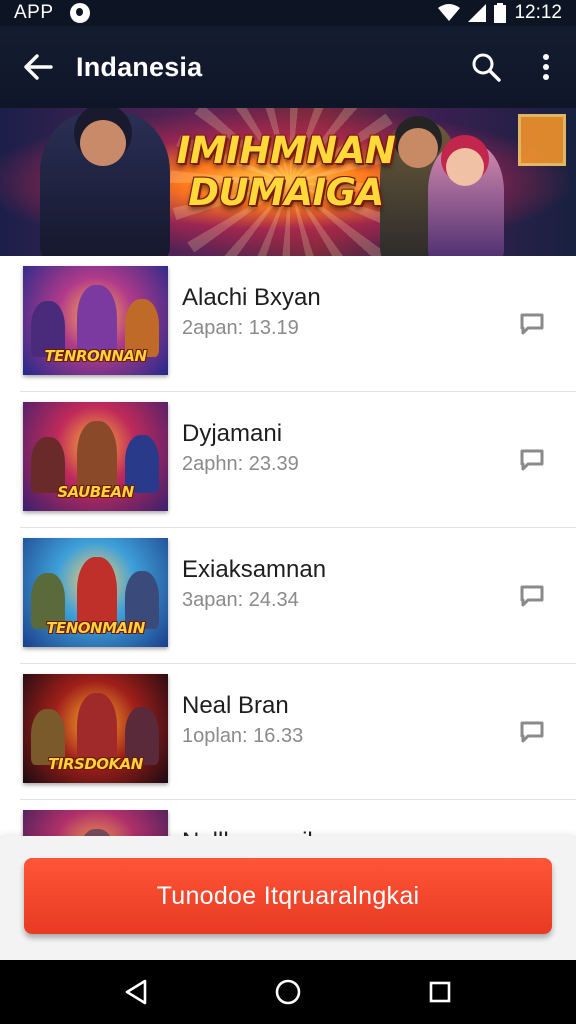  What do you see at coordinates (286, 150) in the screenshot?
I see `banner-title-line1: IMIHMNAN` at bounding box center [286, 150].